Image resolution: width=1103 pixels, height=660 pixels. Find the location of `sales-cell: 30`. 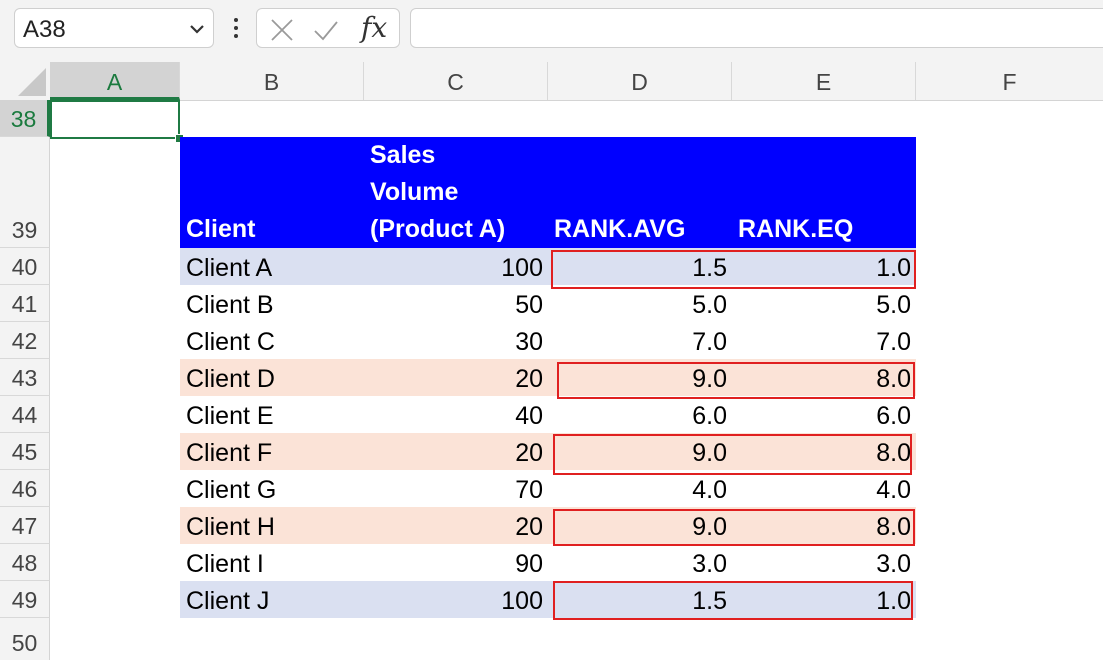

sales-cell: 30 is located at coordinates (456, 340).